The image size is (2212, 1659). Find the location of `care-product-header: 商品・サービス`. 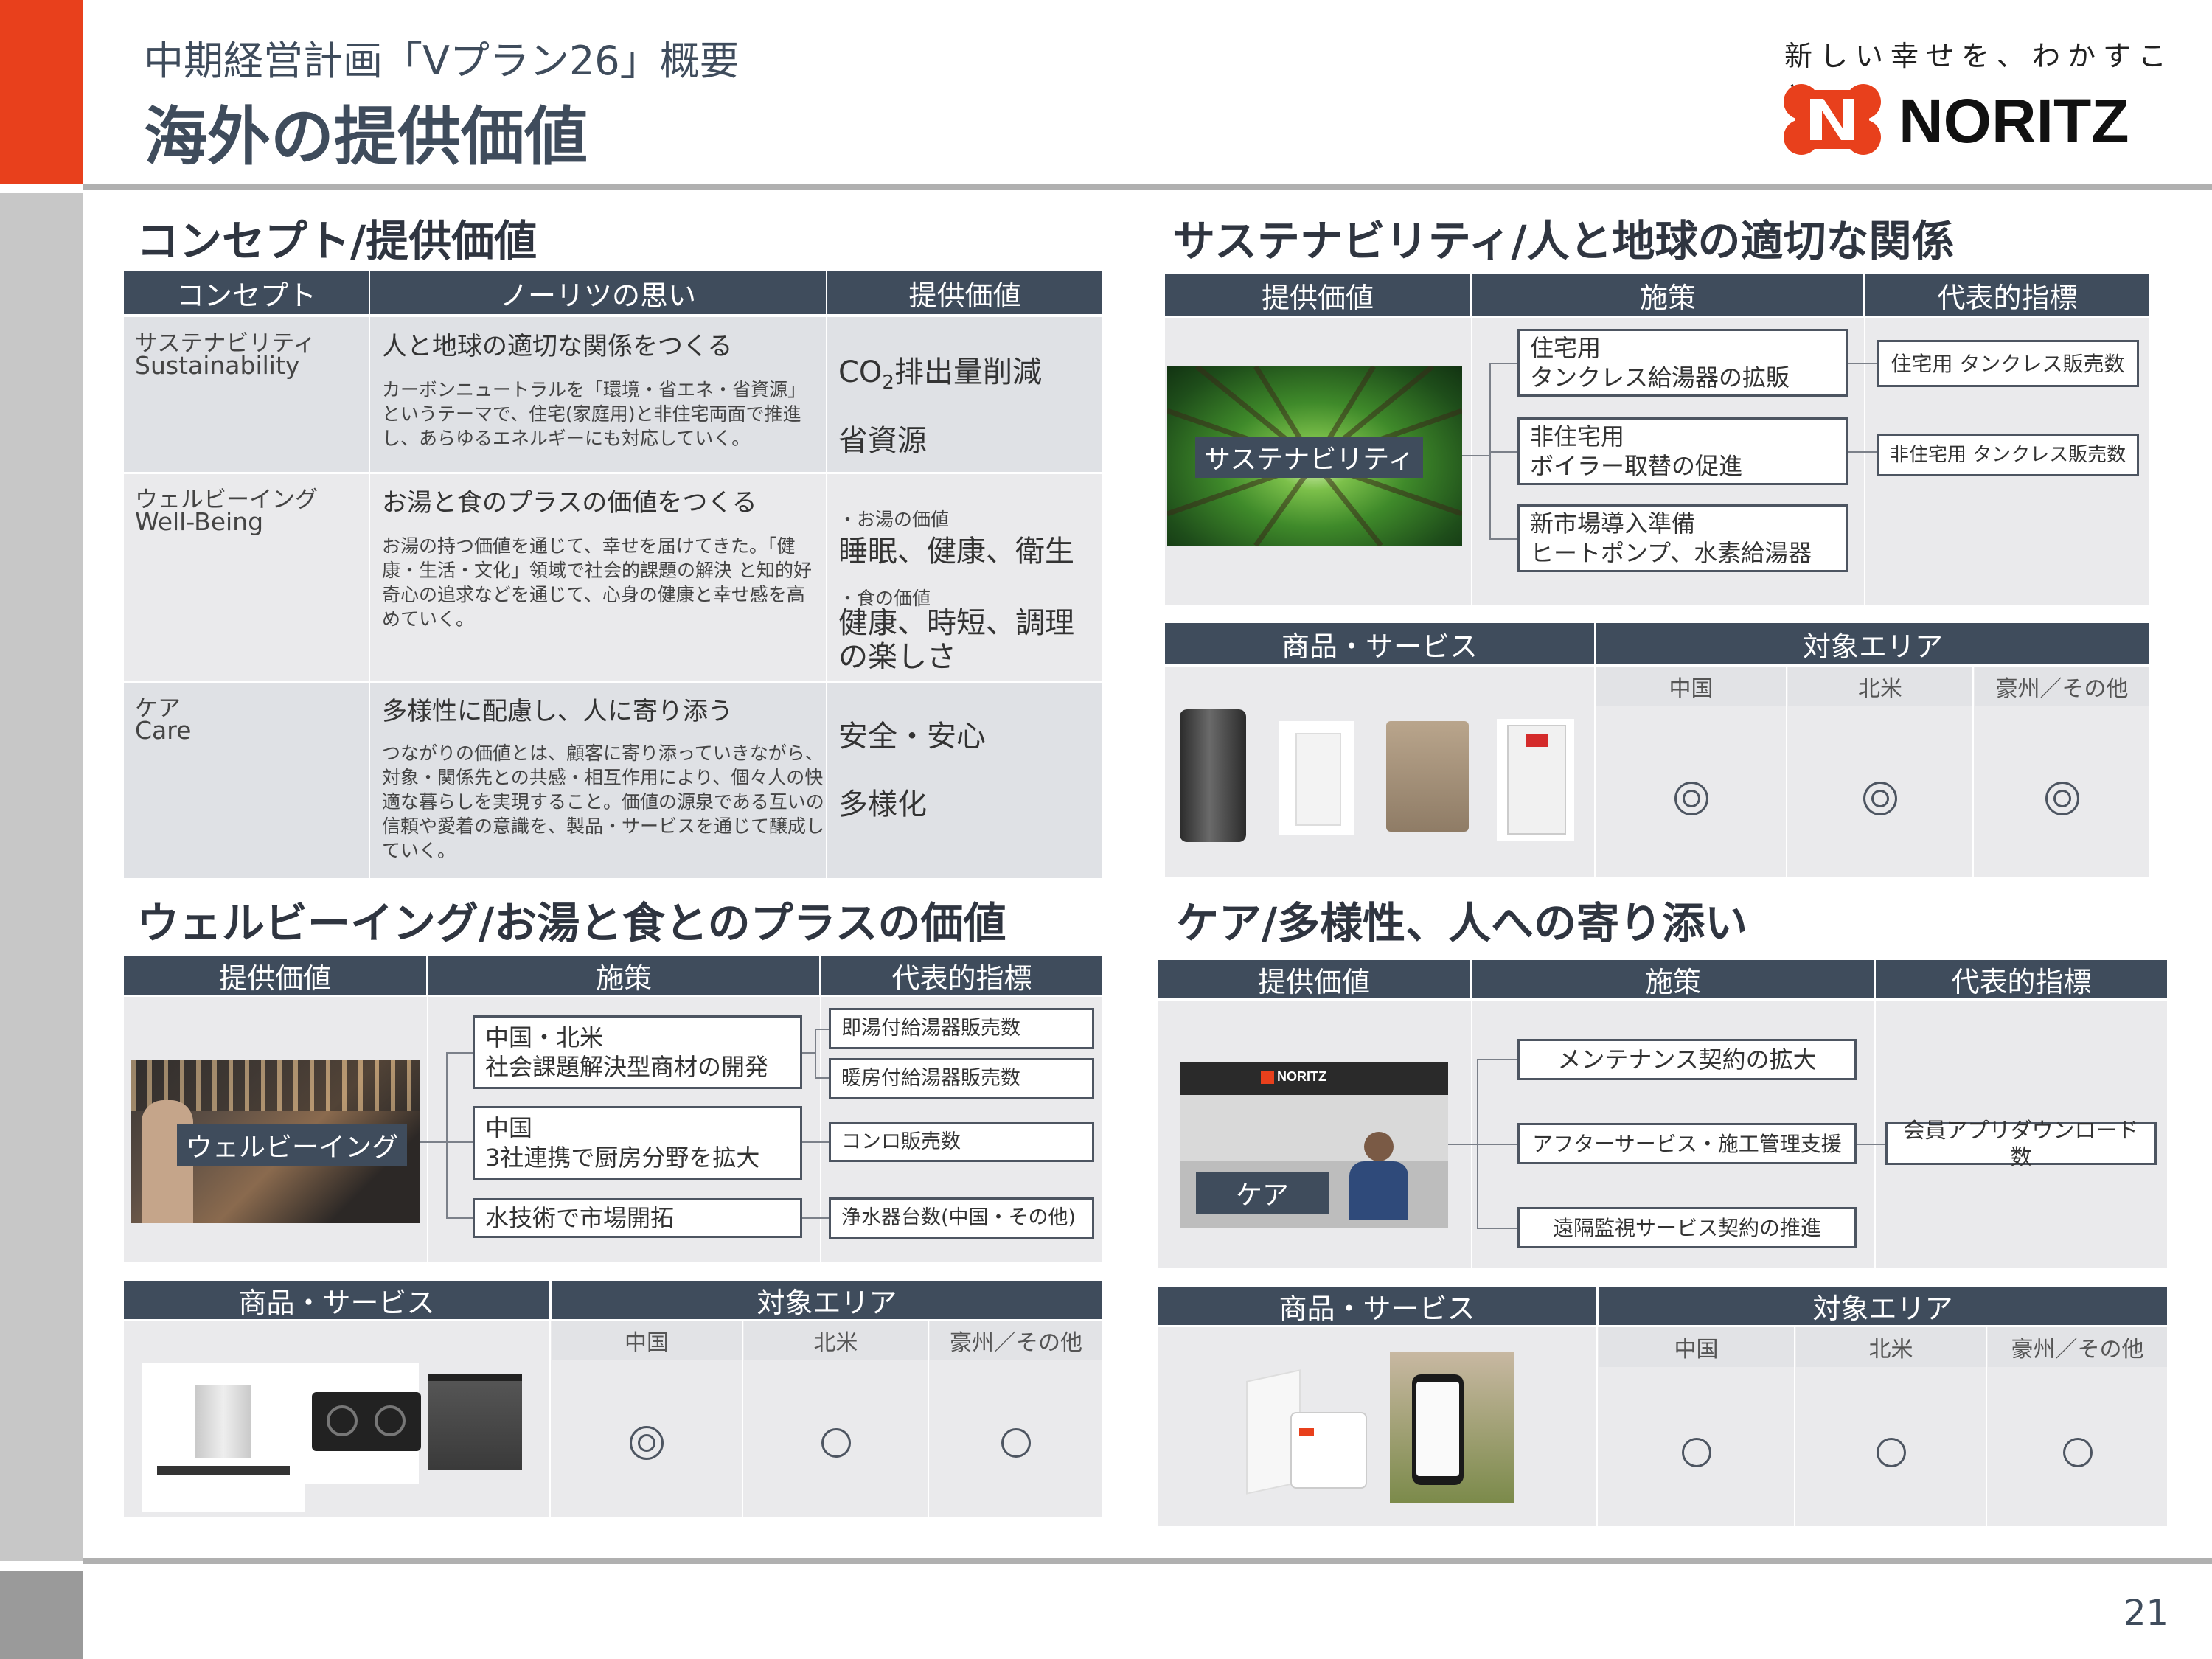

care-product-header: 商品・サービス is located at coordinates (1377, 1306).